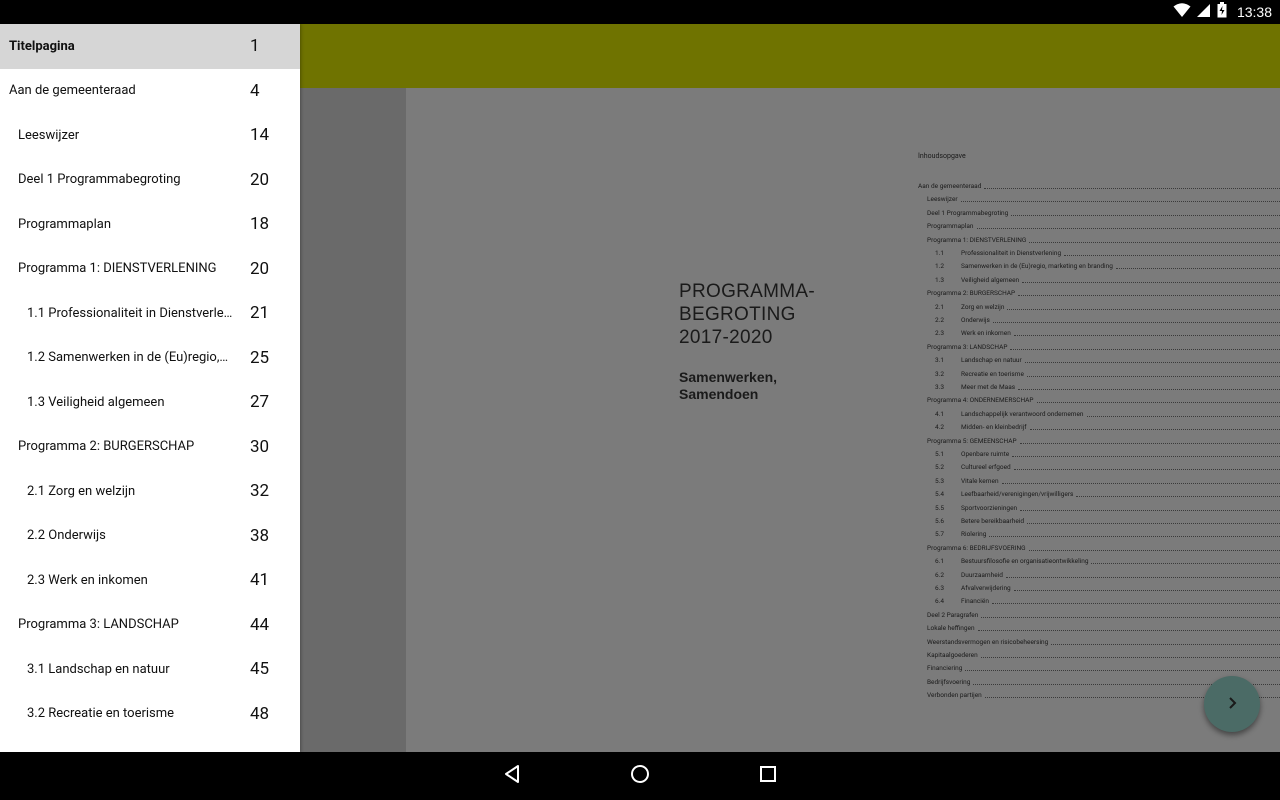 Image resolution: width=1280 pixels, height=800 pixels. Describe the element at coordinates (988, 641) in the screenshot. I see `toc-line-text: Weerstandsvermogen en risicobeheersing` at that location.